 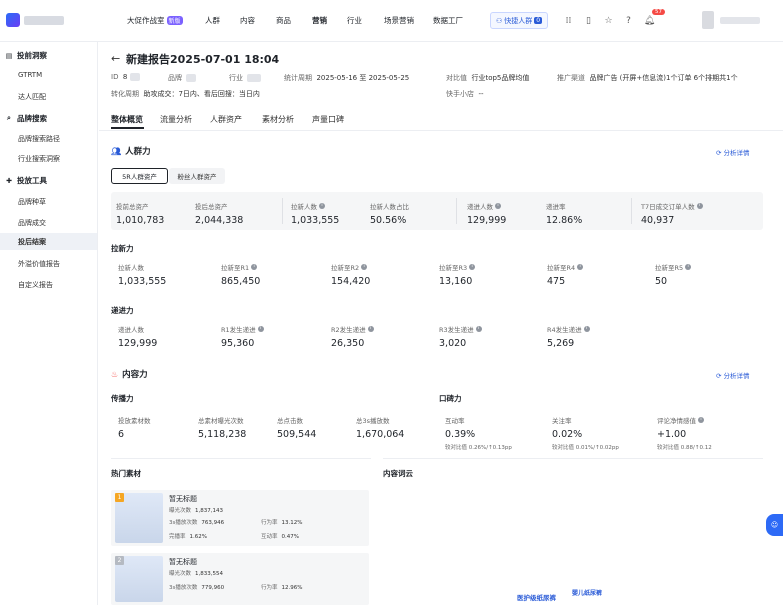 What do you see at coordinates (668, 207) in the screenshot?
I see `metric-label: T7日成交订单人数` at bounding box center [668, 207].